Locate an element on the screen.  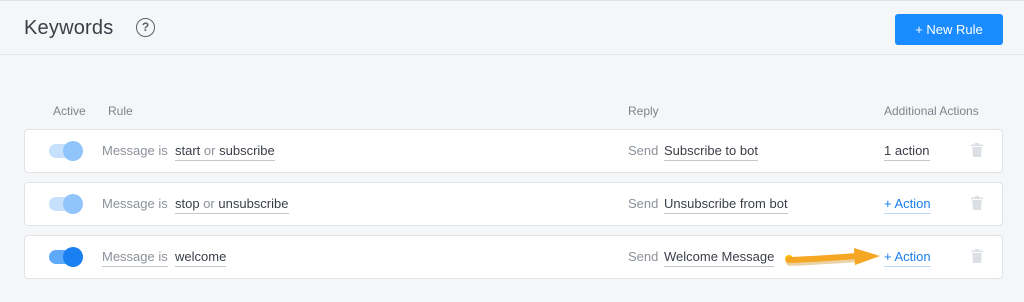
keyword-1: stop is located at coordinates (187, 203).